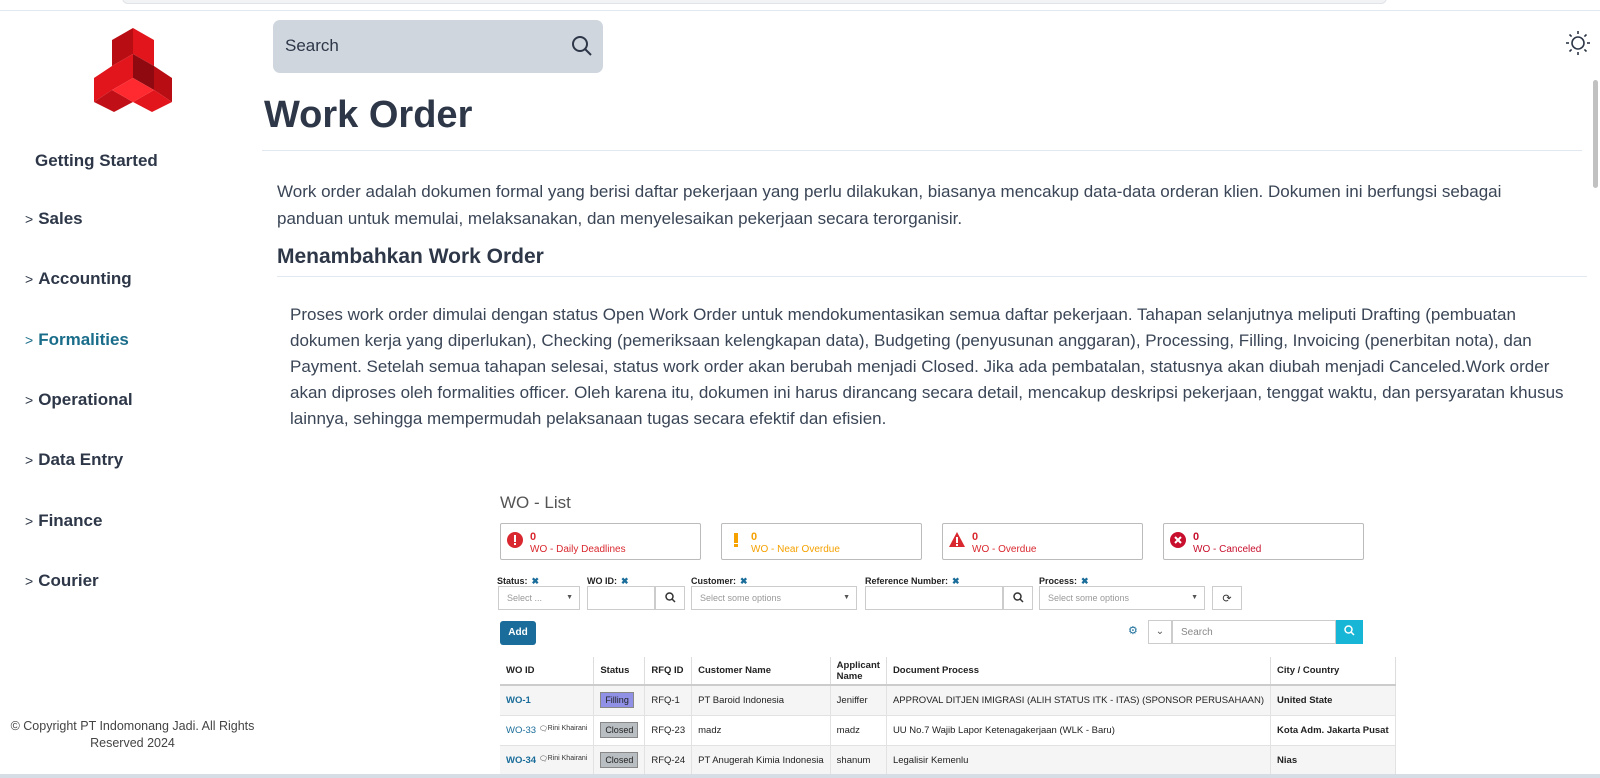 This screenshot has width=1600, height=778. I want to click on status-badge: Closed, so click(619, 760).